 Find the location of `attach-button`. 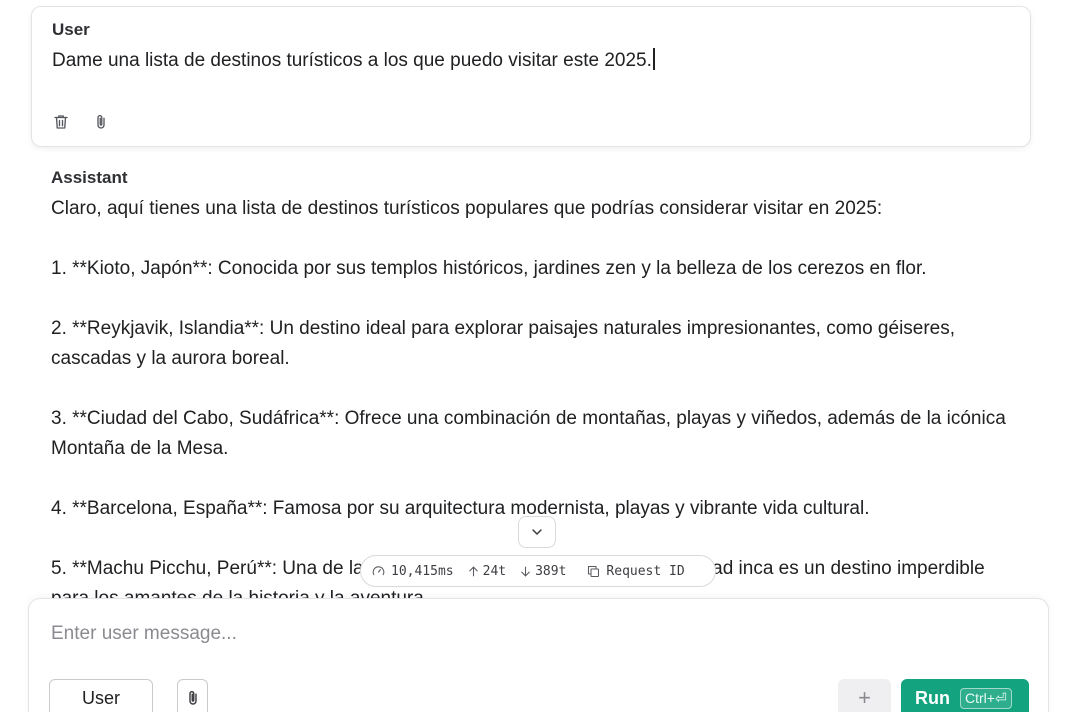

attach-button is located at coordinates (192, 695).